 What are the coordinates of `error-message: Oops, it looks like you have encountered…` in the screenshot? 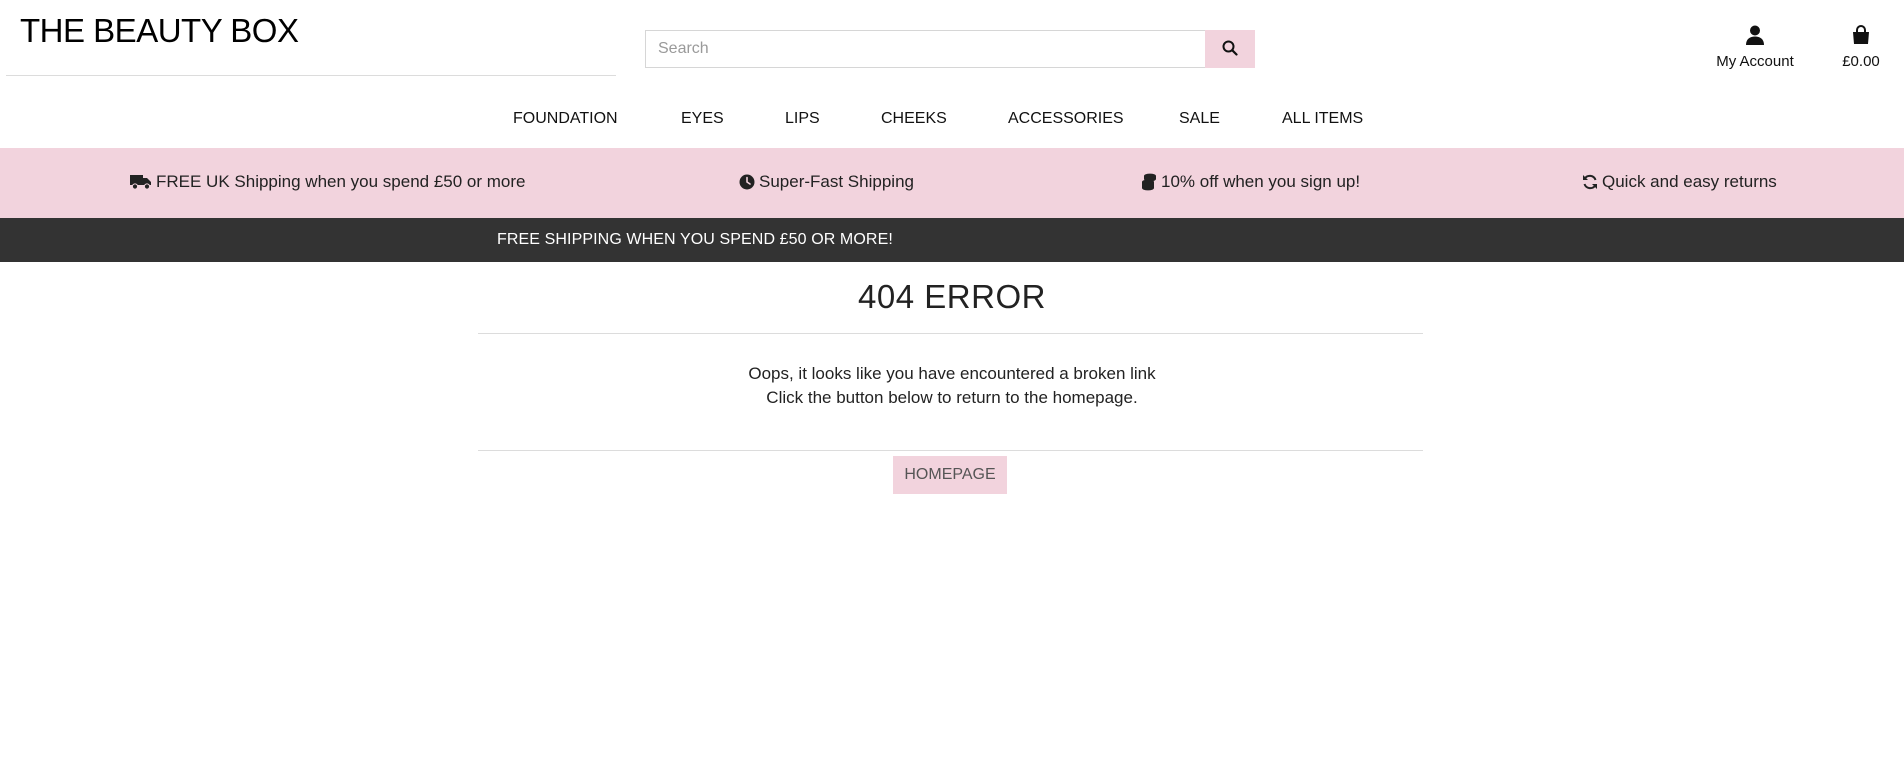 It's located at (952, 386).